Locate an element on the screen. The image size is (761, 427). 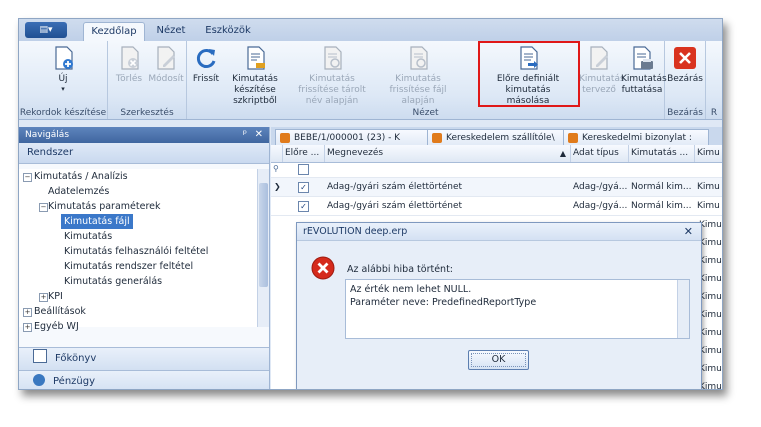
new-document-icon is located at coordinates (64, 58).